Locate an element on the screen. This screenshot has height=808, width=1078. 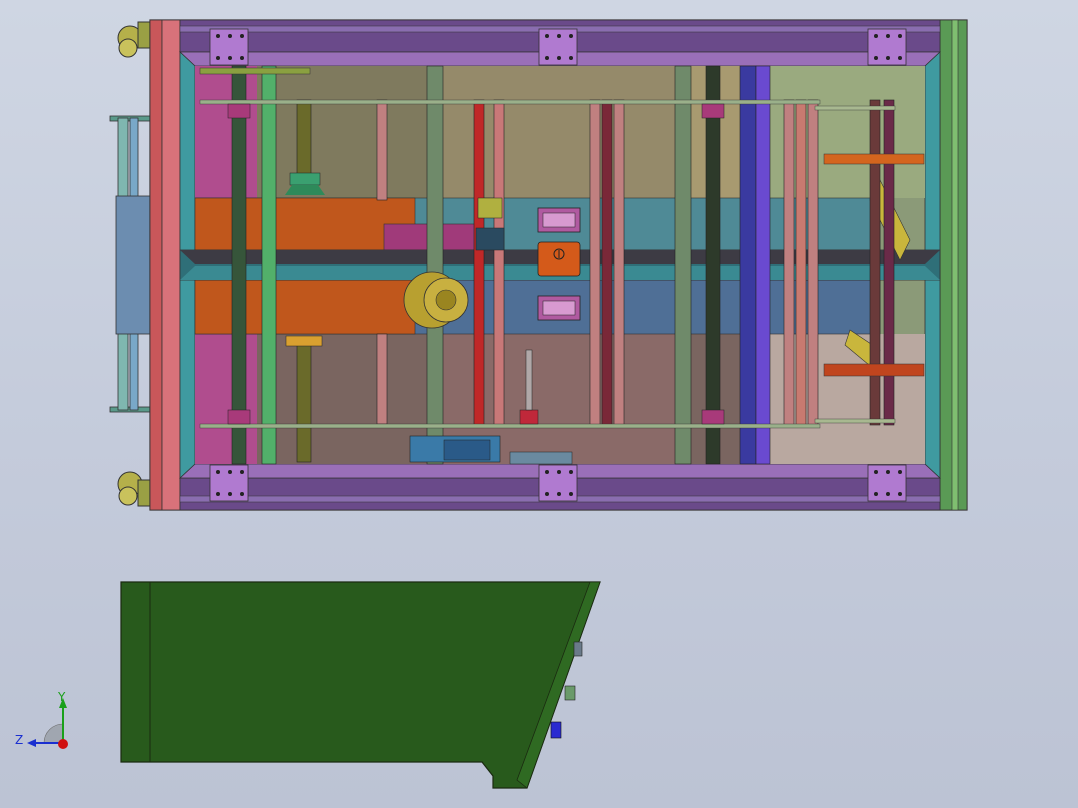
coordinate-triad: Y Z is located at coordinates (41, 719).